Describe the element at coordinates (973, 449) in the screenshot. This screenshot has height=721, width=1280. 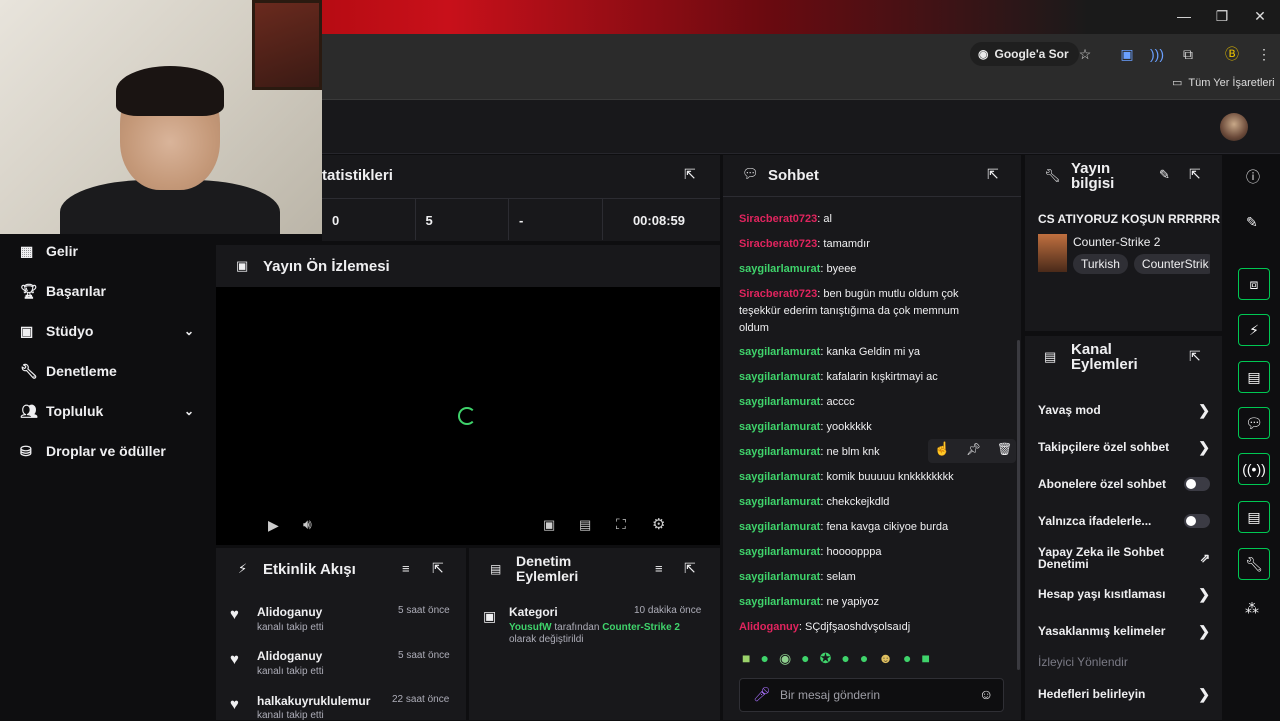
I see `pin-icon: 📌︎` at that location.